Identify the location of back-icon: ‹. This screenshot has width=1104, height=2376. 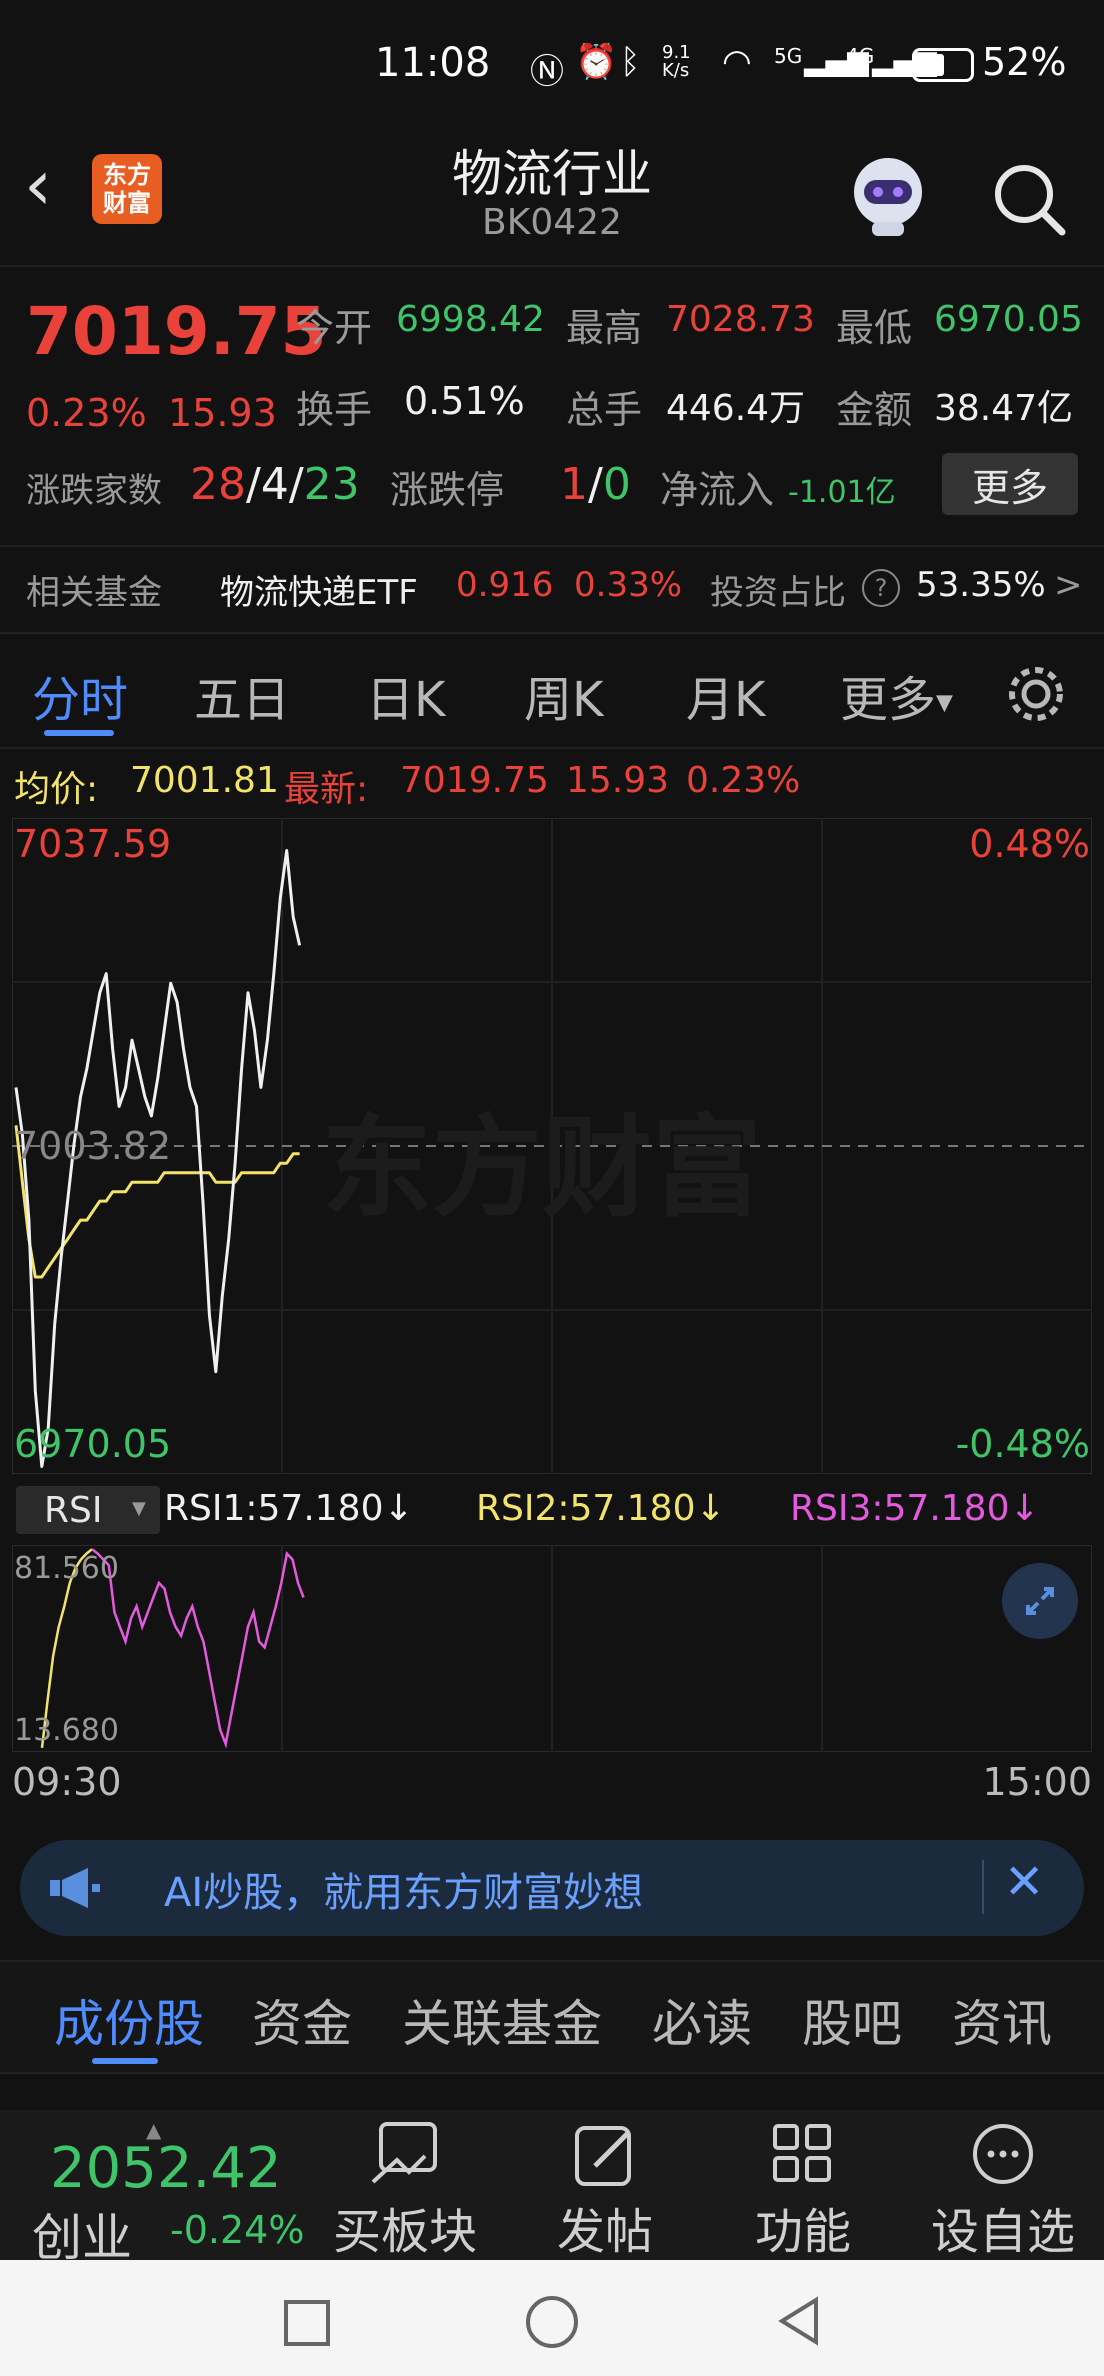
(38, 185).